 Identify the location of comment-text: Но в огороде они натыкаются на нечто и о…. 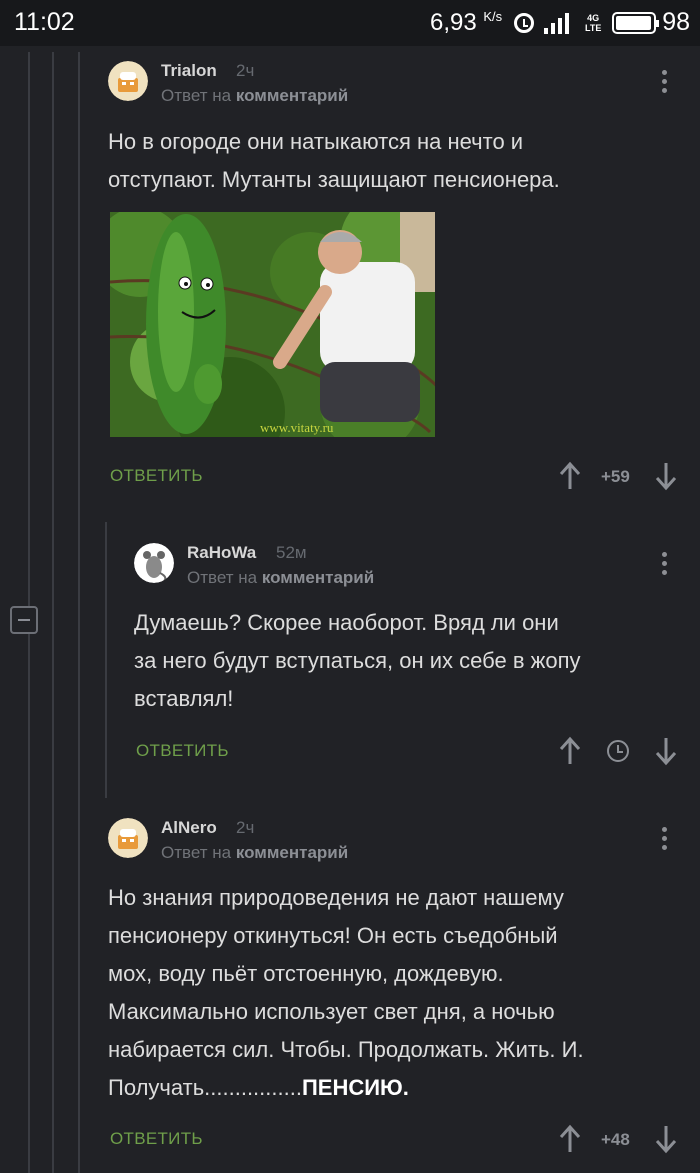
(334, 160).